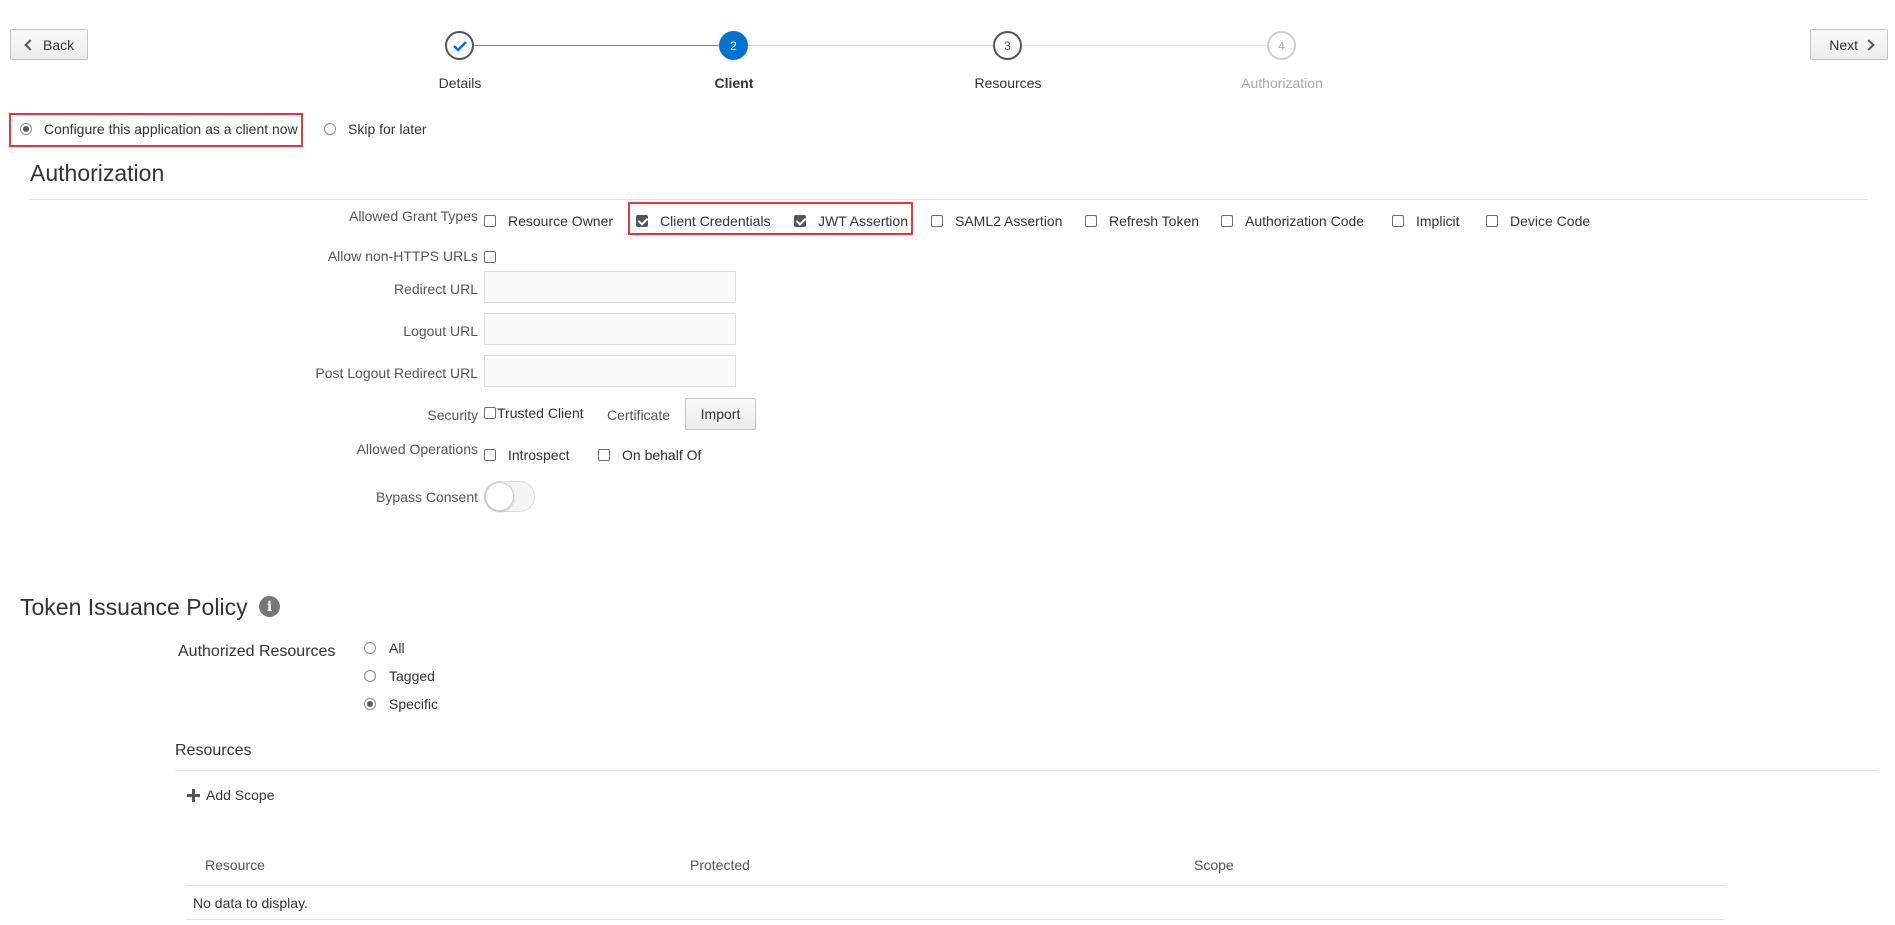 This screenshot has width=1895, height=925. I want to click on logout-url-input, so click(610, 329).